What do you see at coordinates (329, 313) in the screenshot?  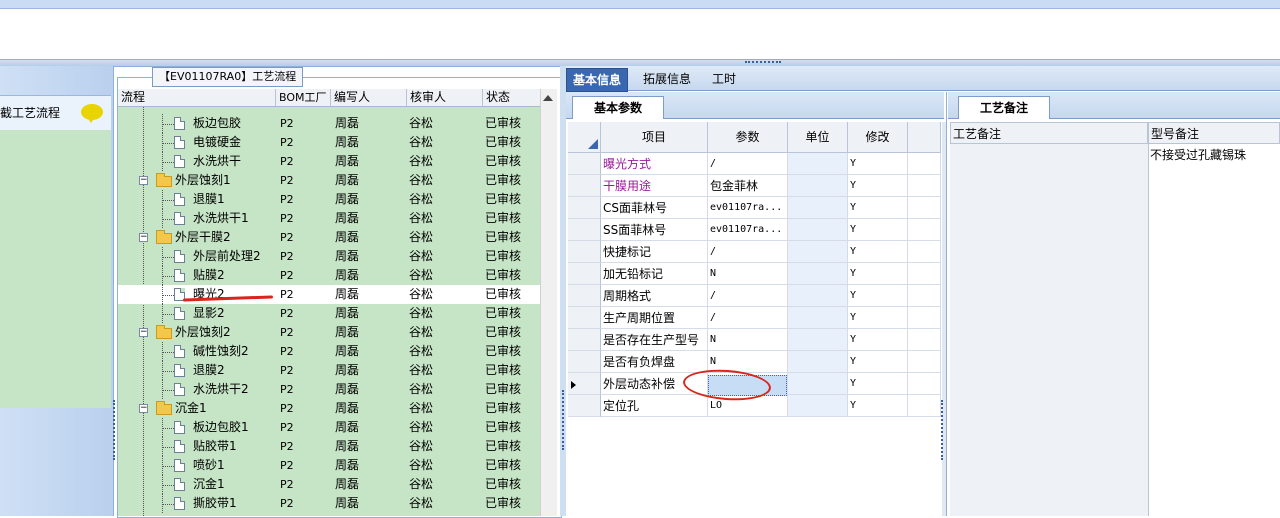 I see `tree-row: 显影2 P2 周磊 谷松 已审核` at bounding box center [329, 313].